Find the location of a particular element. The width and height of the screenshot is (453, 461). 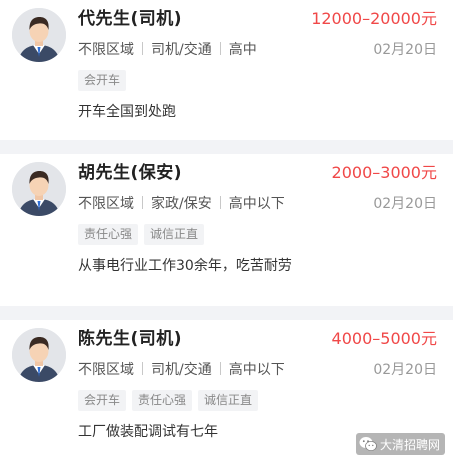

candidate-meta: 不限区域 司机/交通 高中以下 is located at coordinates (181, 370).